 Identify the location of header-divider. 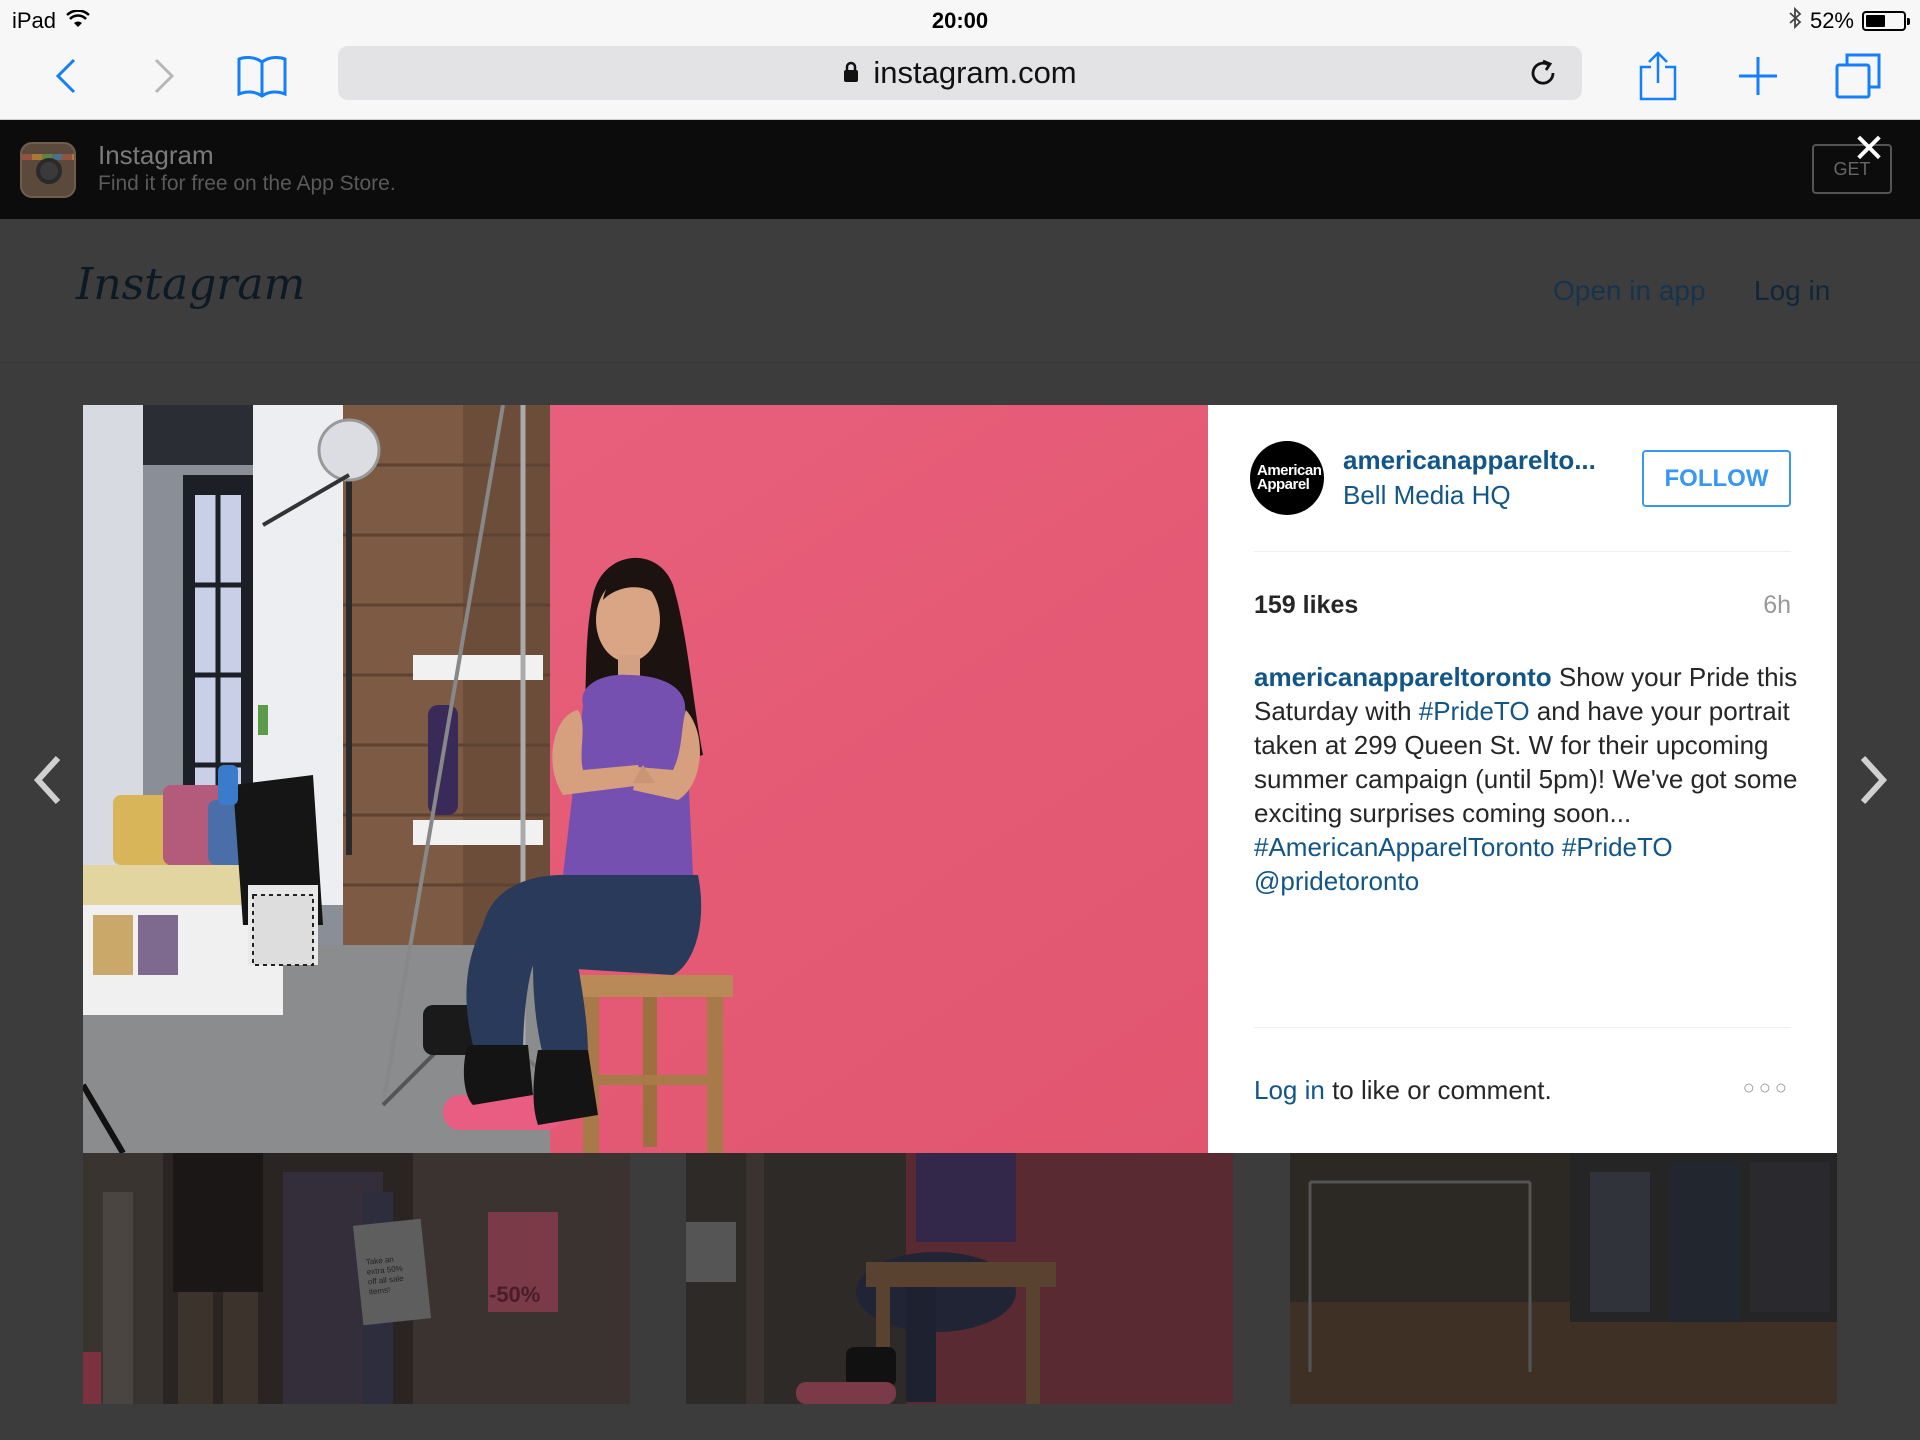
(1522, 551).